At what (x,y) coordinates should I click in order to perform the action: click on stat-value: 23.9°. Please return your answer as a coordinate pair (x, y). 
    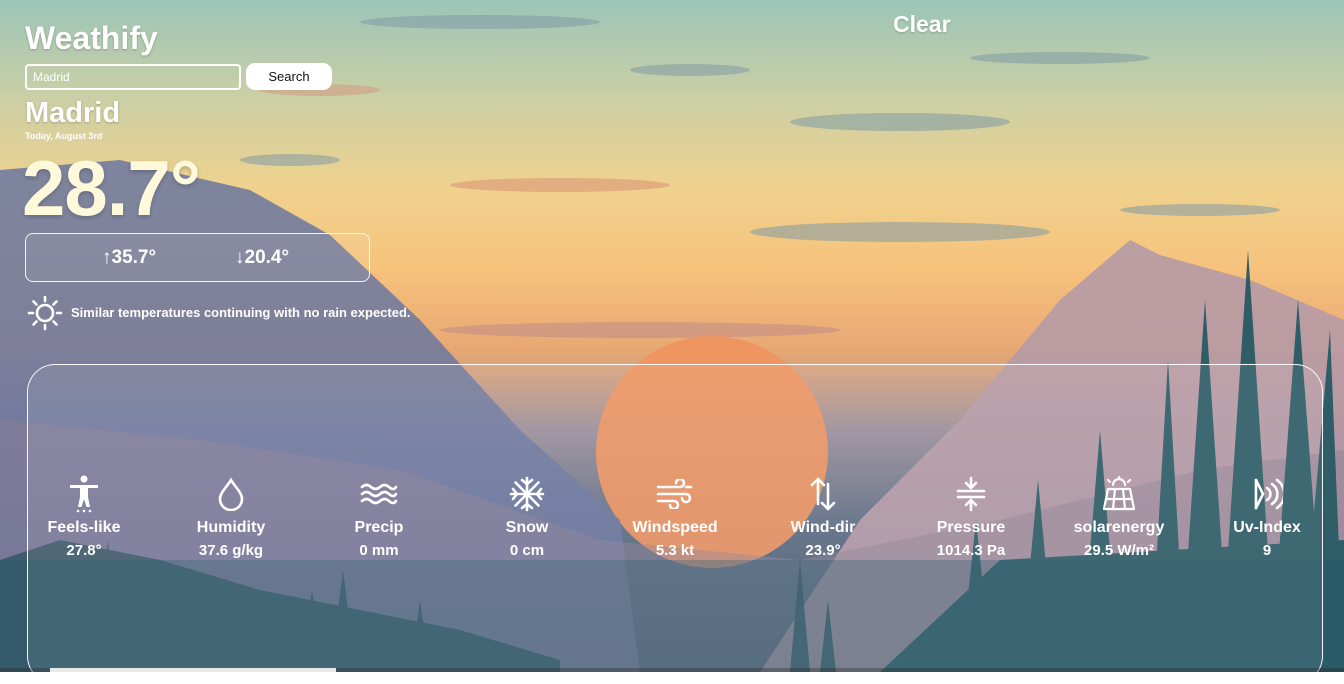
    Looking at the image, I should click on (823, 550).